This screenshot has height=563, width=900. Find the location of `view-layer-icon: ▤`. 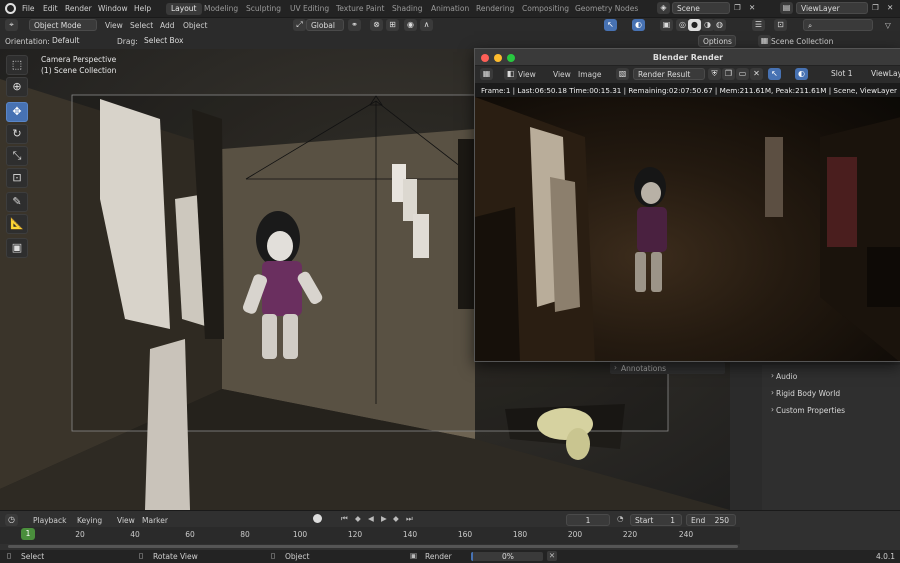

view-layer-icon: ▤ is located at coordinates (786, 8).